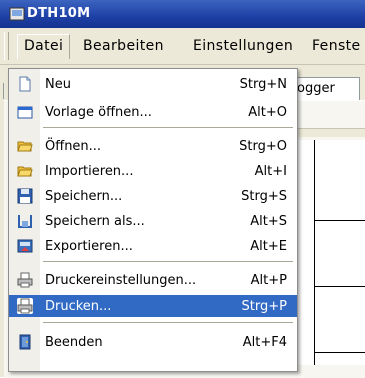  I want to click on save-disk-icon, so click(25, 196).